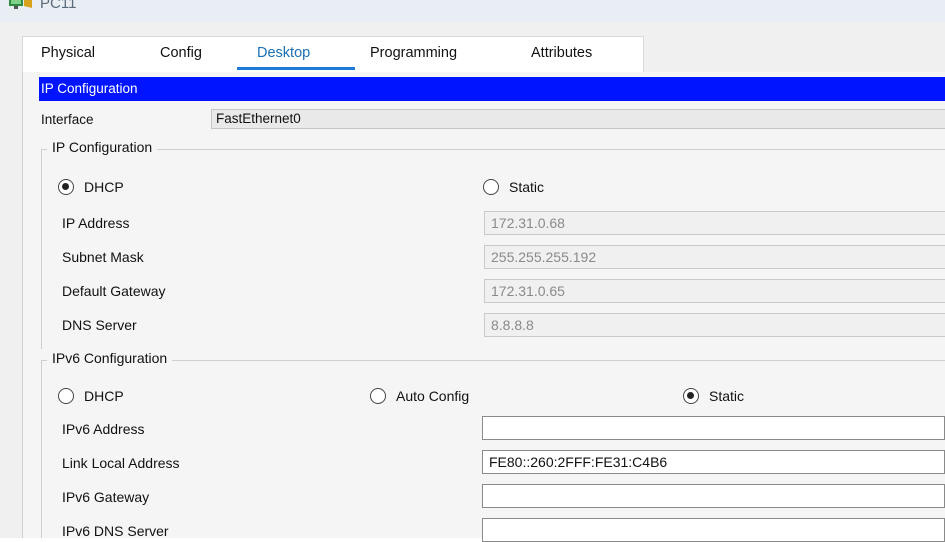 The height and width of the screenshot is (542, 945). Describe the element at coordinates (103, 429) in the screenshot. I see `ipv6-address-label: IPv6 Address` at that location.